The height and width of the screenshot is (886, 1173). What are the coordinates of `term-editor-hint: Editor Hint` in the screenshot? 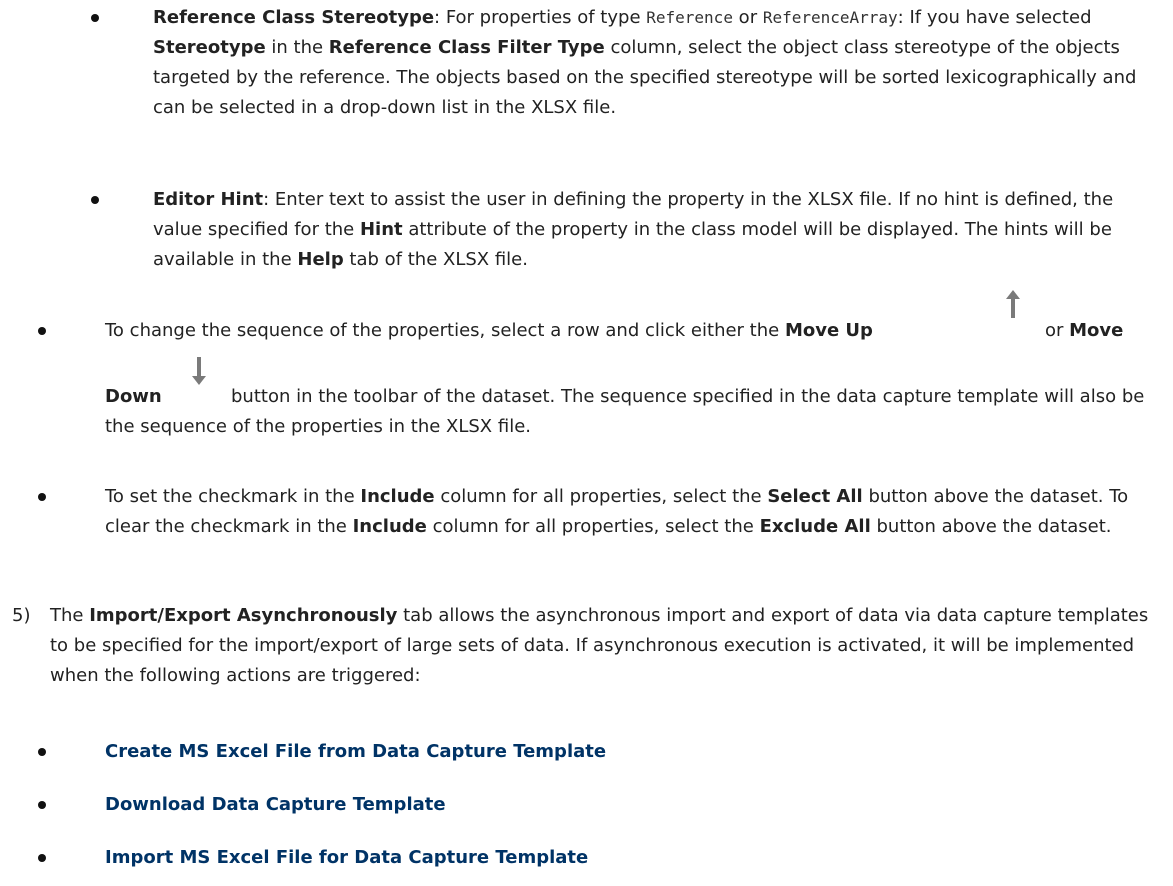 It's located at (208, 199).